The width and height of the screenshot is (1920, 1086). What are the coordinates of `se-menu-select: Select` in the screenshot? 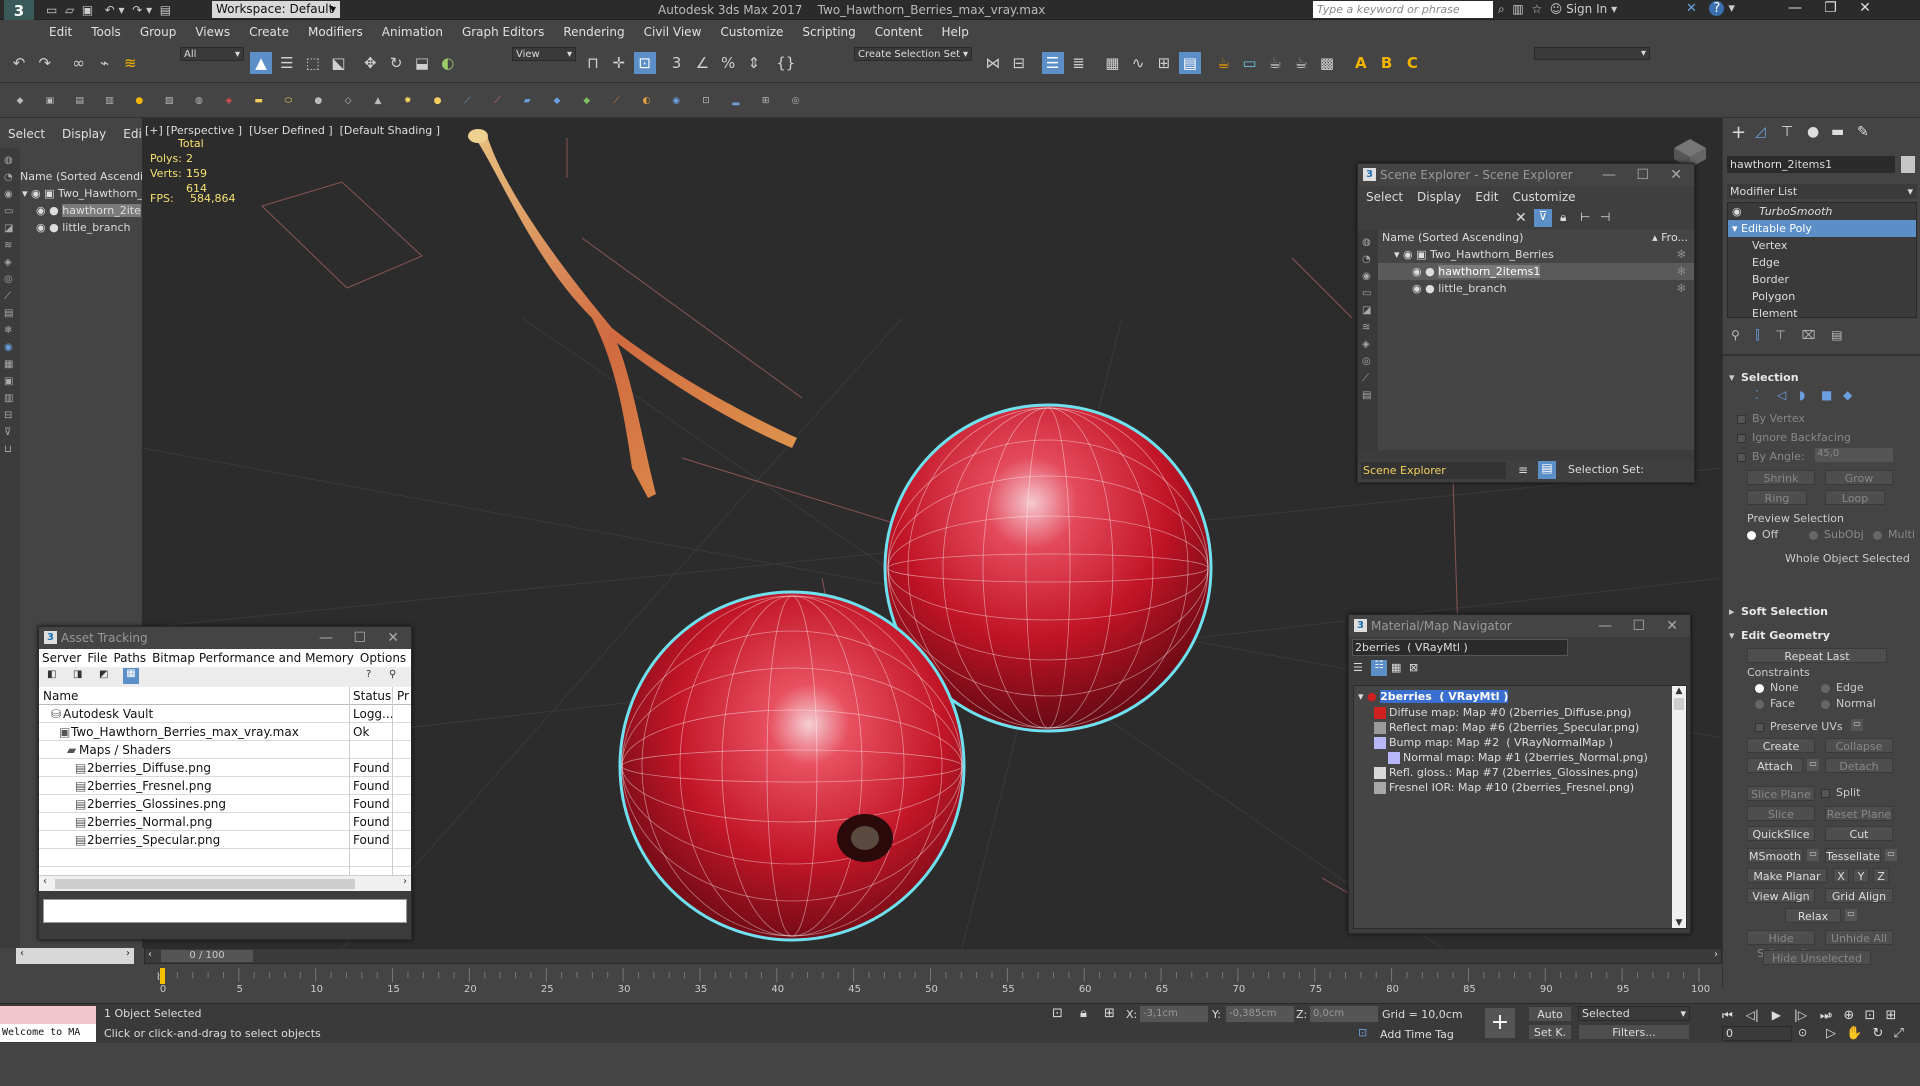 It's located at (1384, 197).